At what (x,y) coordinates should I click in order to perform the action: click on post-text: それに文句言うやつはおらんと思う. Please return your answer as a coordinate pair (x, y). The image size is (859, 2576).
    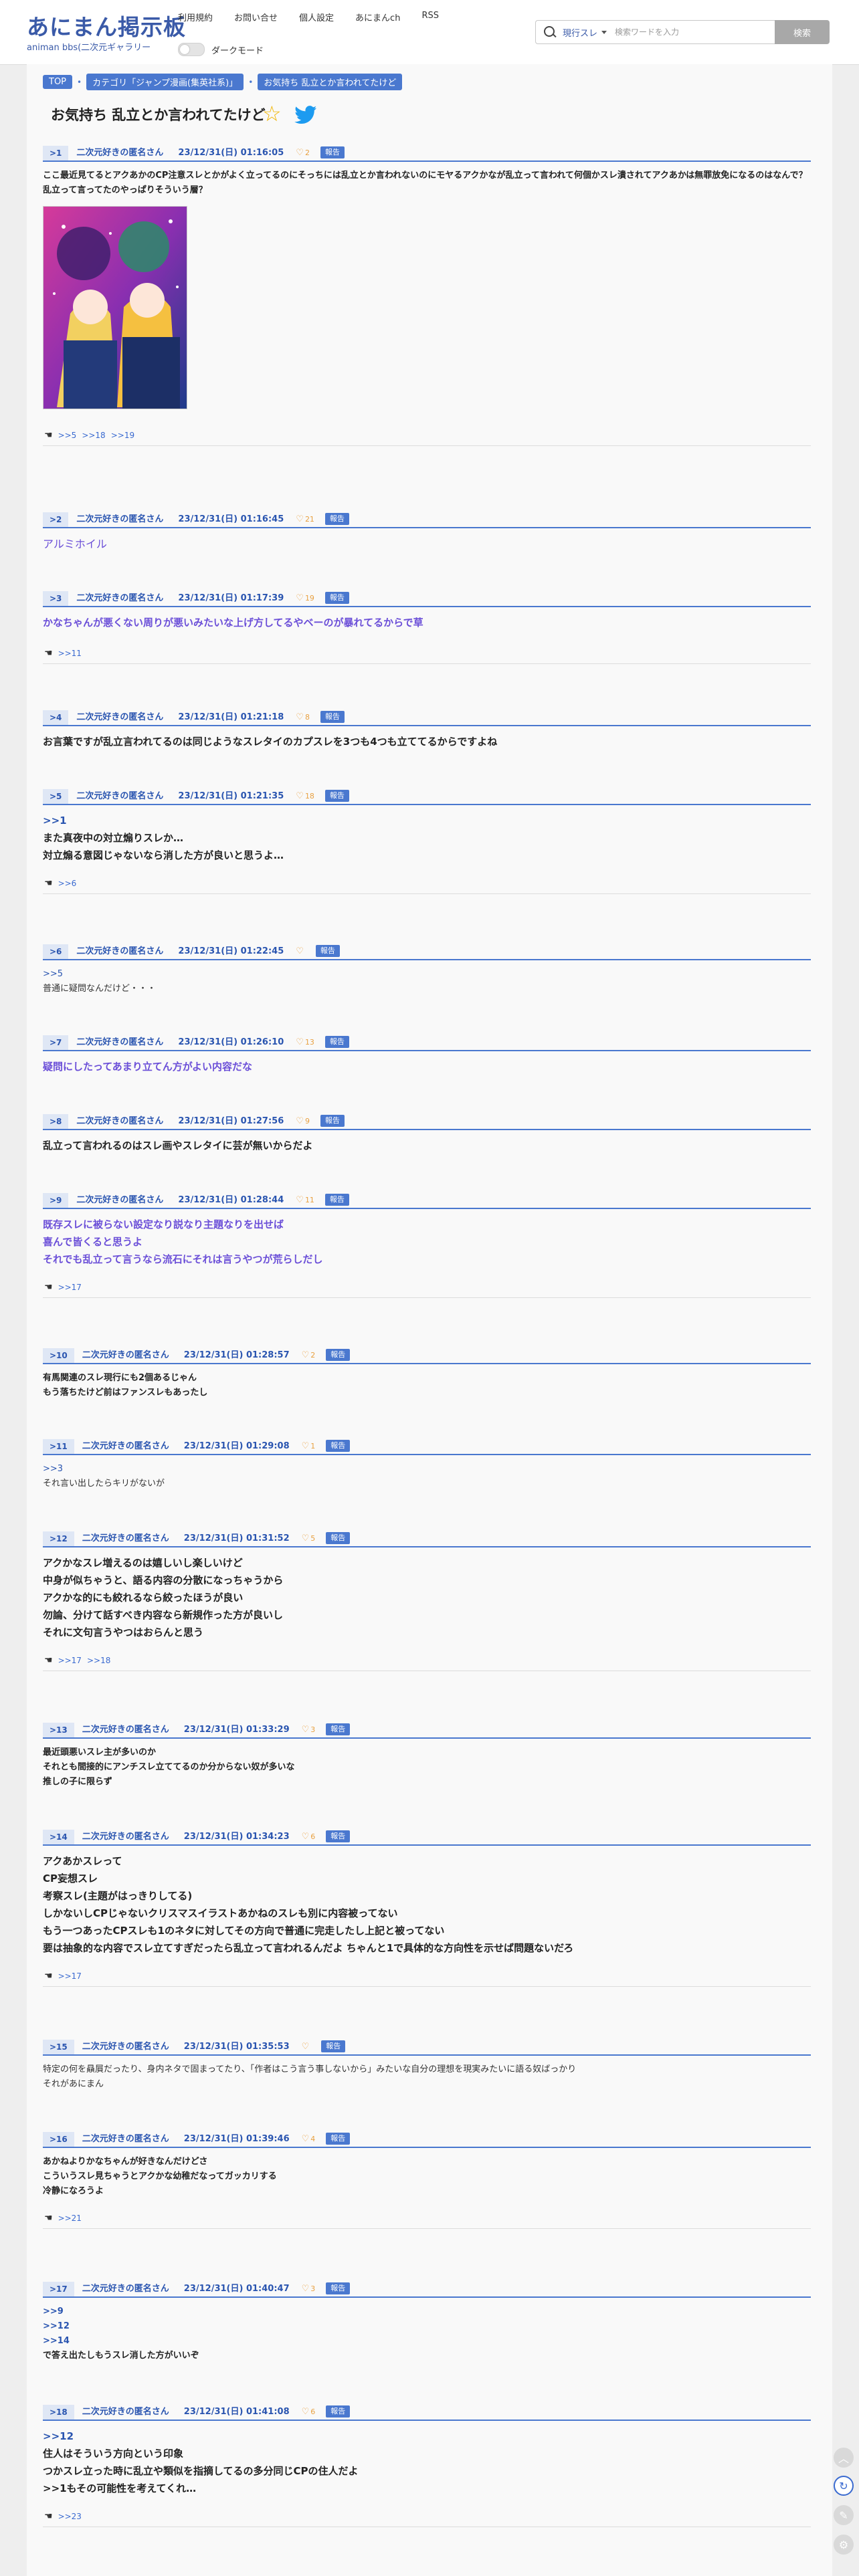
    Looking at the image, I should click on (124, 1632).